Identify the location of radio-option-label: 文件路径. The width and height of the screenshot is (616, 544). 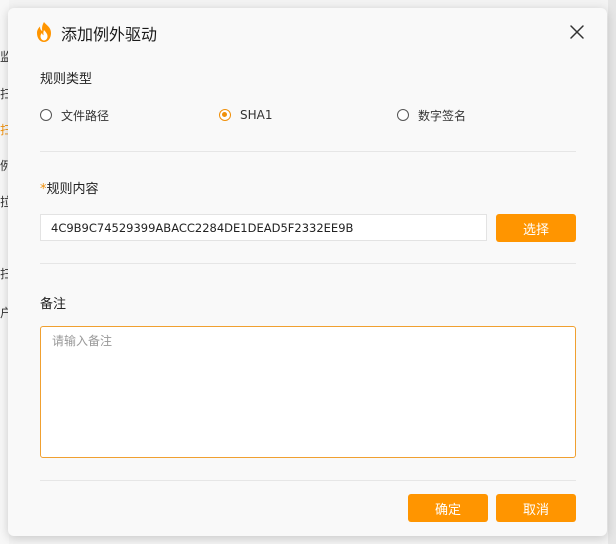
(85, 115).